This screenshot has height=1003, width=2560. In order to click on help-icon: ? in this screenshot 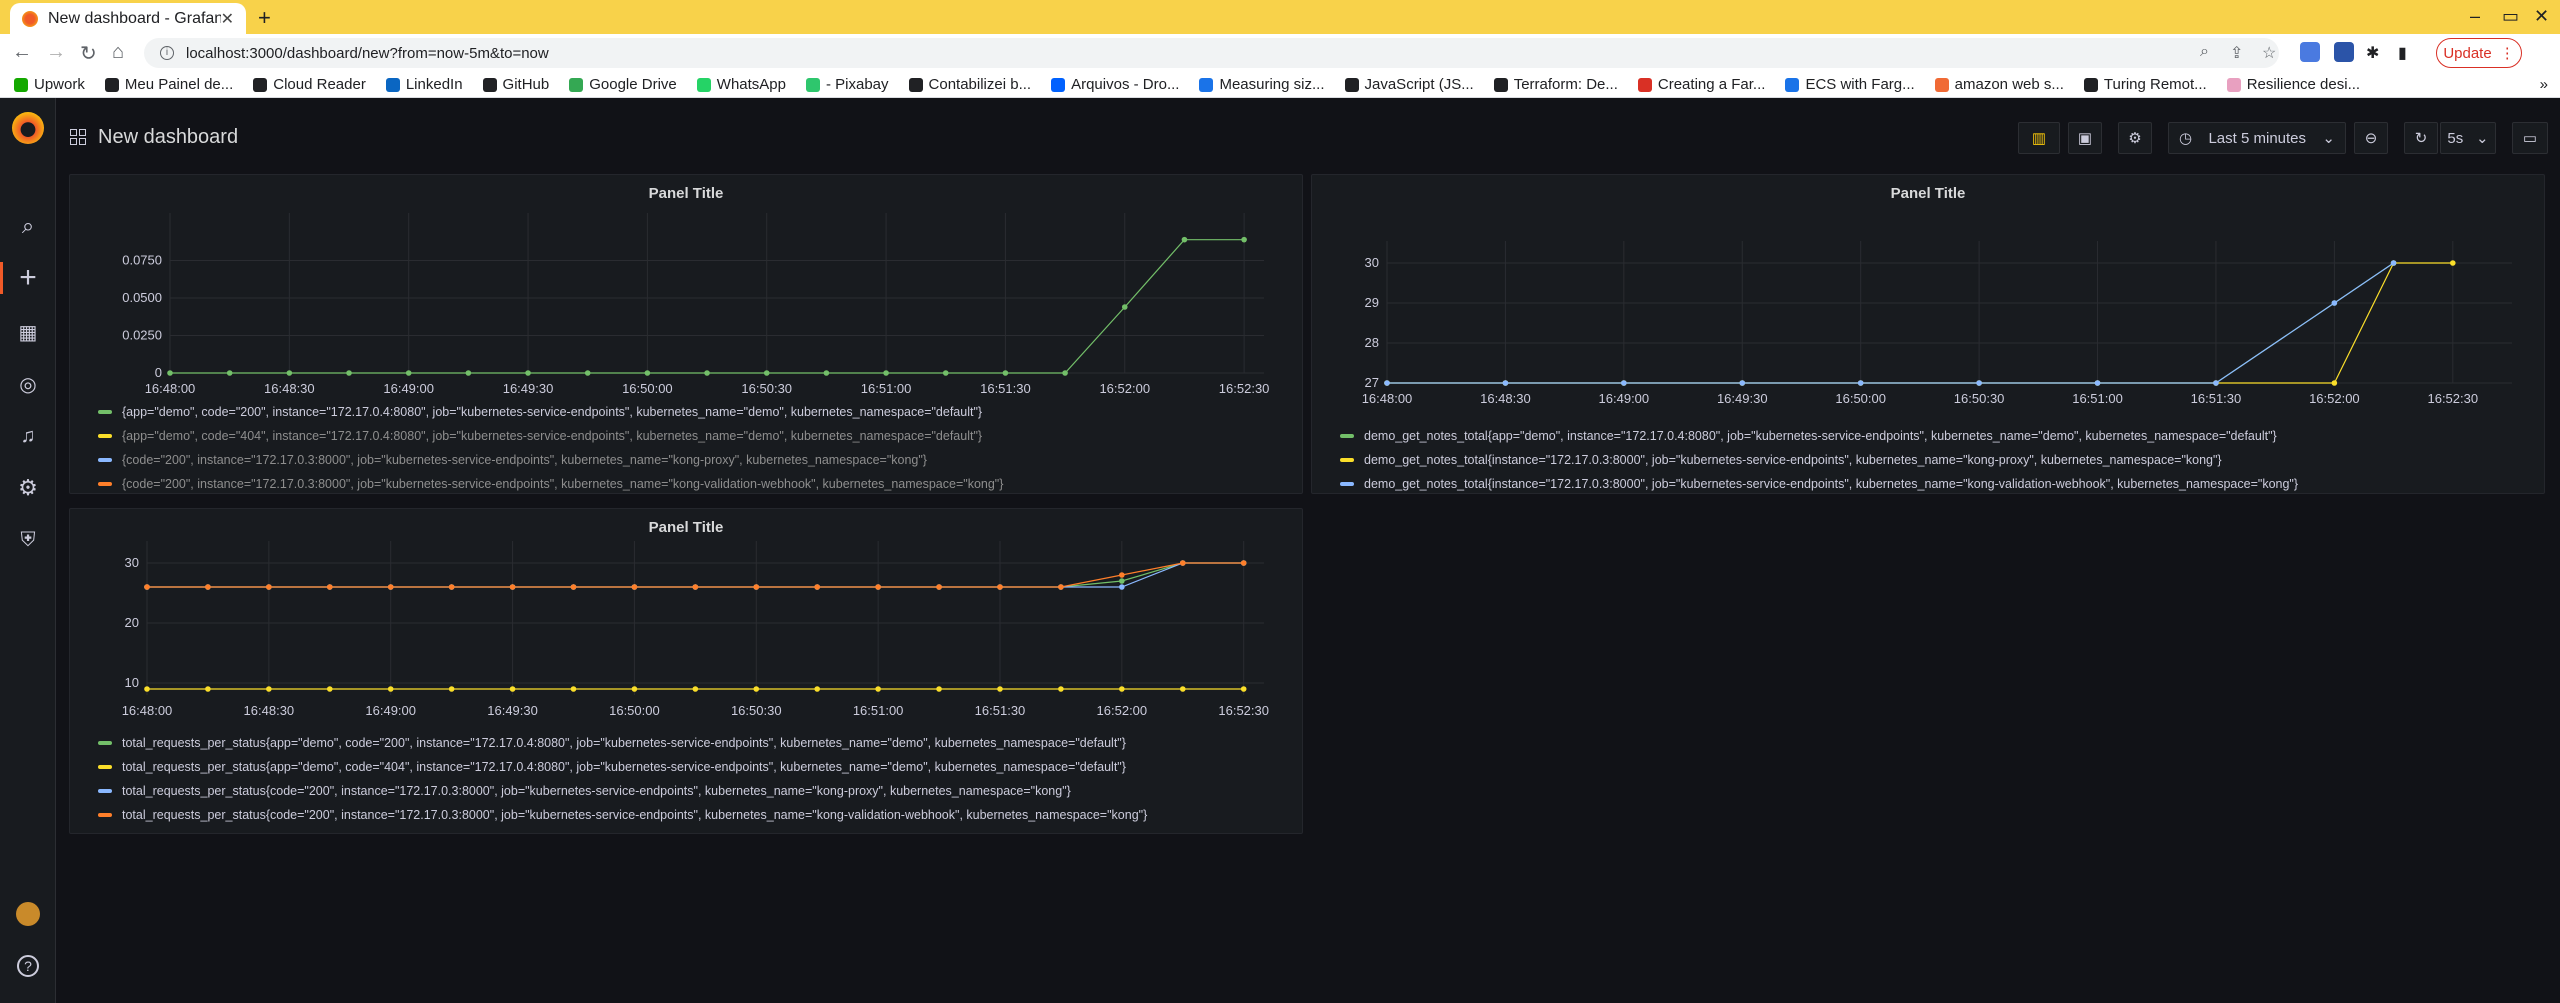, I will do `click(28, 966)`.